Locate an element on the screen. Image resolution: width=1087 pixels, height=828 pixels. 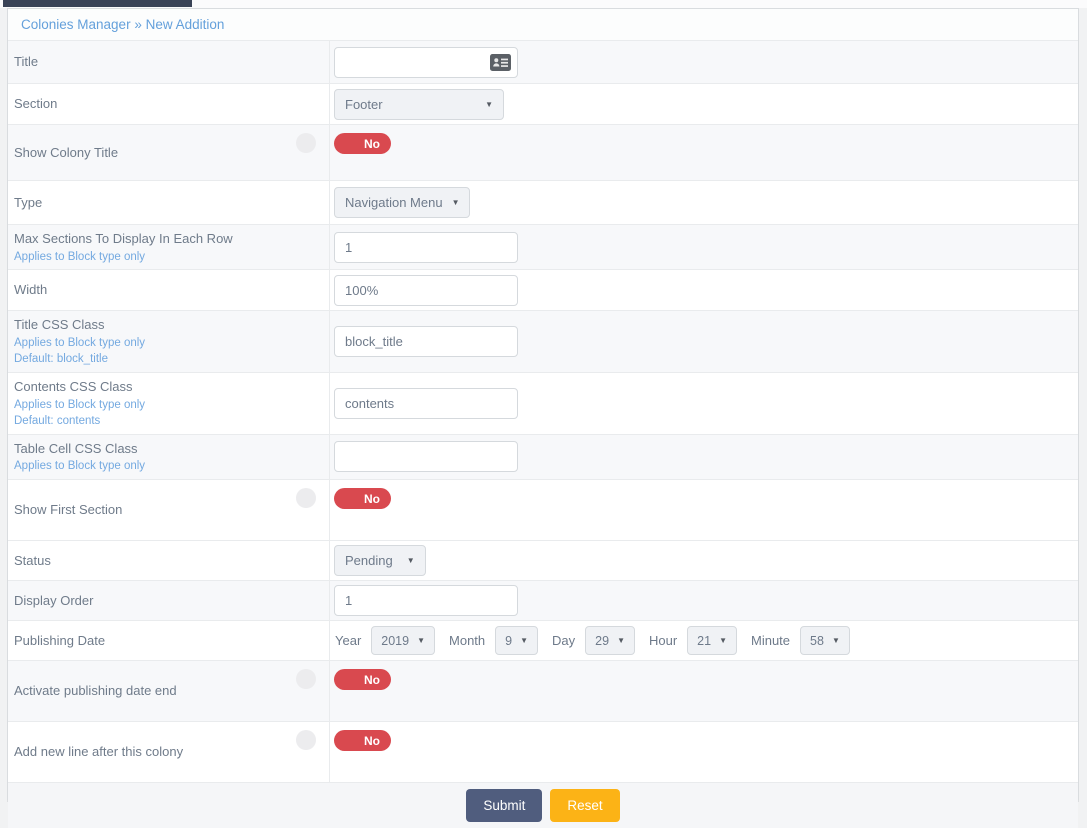
label-text: Activate publishing date end is located at coordinates (95, 691).